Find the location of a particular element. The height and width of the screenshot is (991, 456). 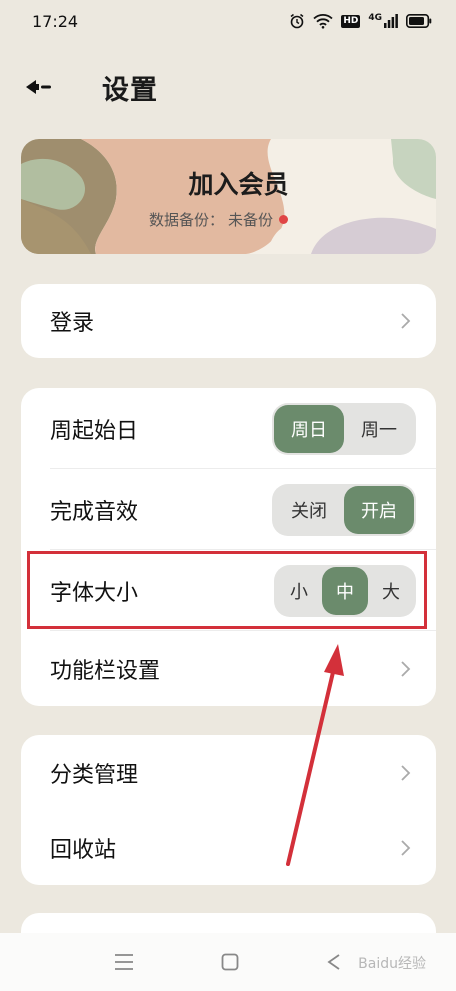

font-size-row: 字体大小 小 中 大 is located at coordinates (228, 590).